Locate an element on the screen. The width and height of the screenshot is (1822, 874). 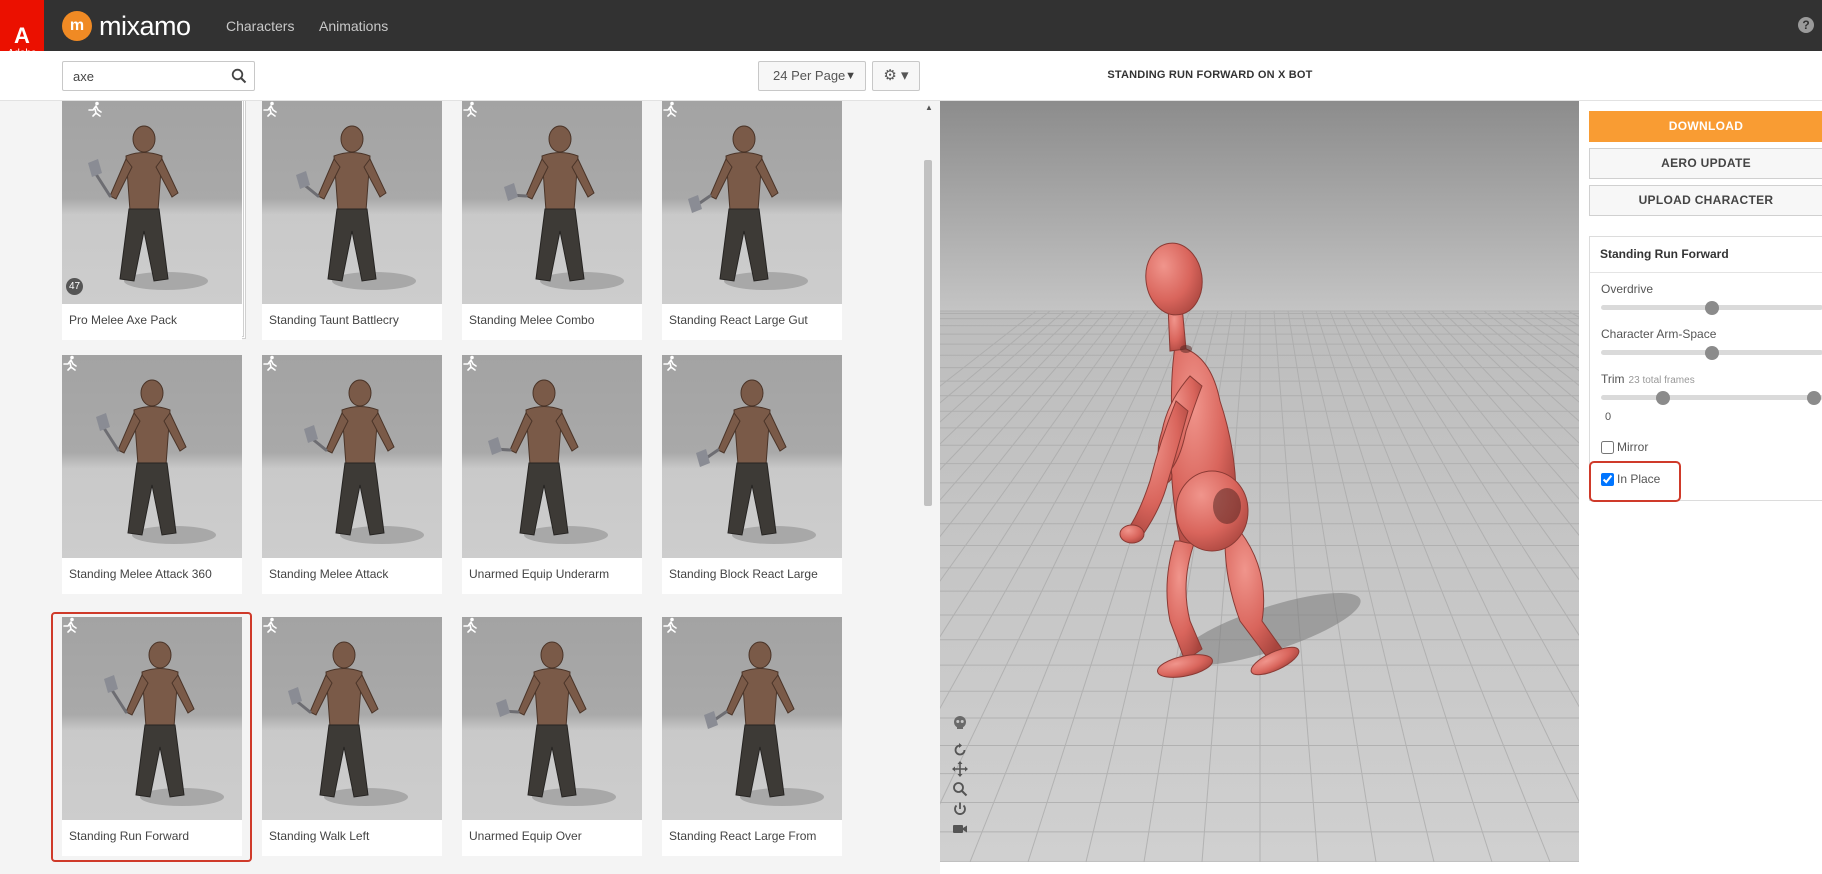
gear-icon: ⚙ ▾ is located at coordinates (896, 76).